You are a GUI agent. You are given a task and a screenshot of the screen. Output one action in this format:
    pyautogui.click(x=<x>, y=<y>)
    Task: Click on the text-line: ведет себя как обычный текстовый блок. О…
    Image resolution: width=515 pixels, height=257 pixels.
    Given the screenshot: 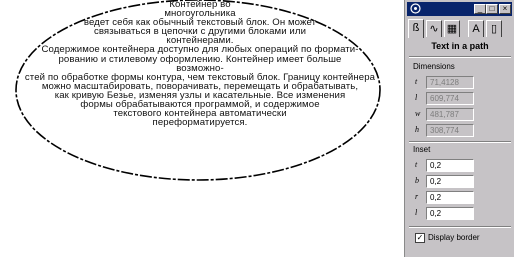 What is the action you would take?
    pyautogui.click(x=200, y=23)
    